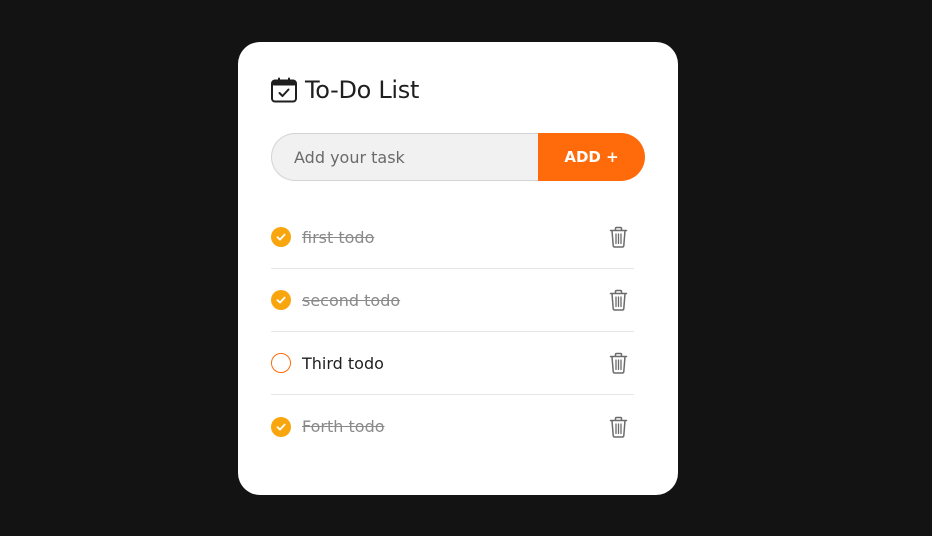  I want to click on todo-label: first todo, so click(338, 237).